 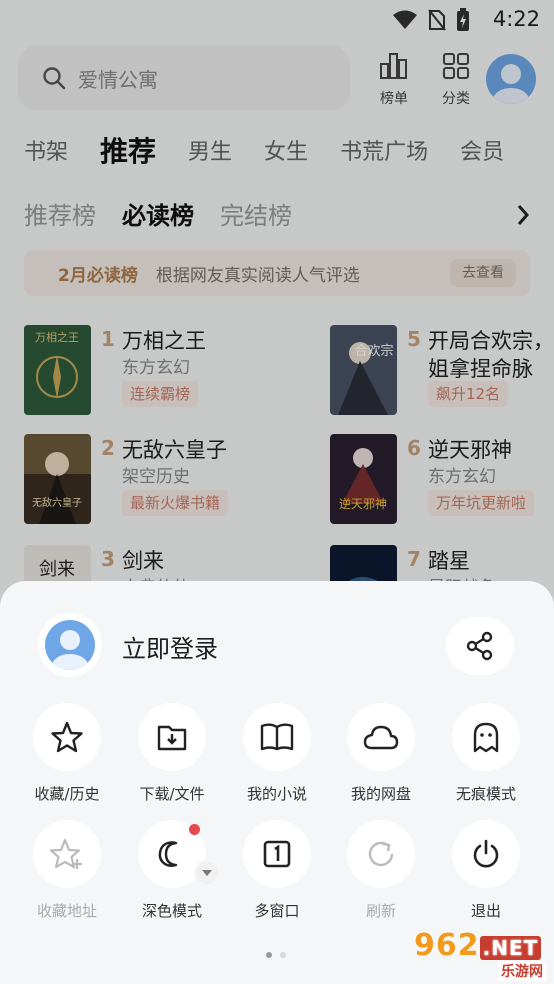 What do you see at coordinates (447, 945) in the screenshot?
I see `watermark-main: 962` at bounding box center [447, 945].